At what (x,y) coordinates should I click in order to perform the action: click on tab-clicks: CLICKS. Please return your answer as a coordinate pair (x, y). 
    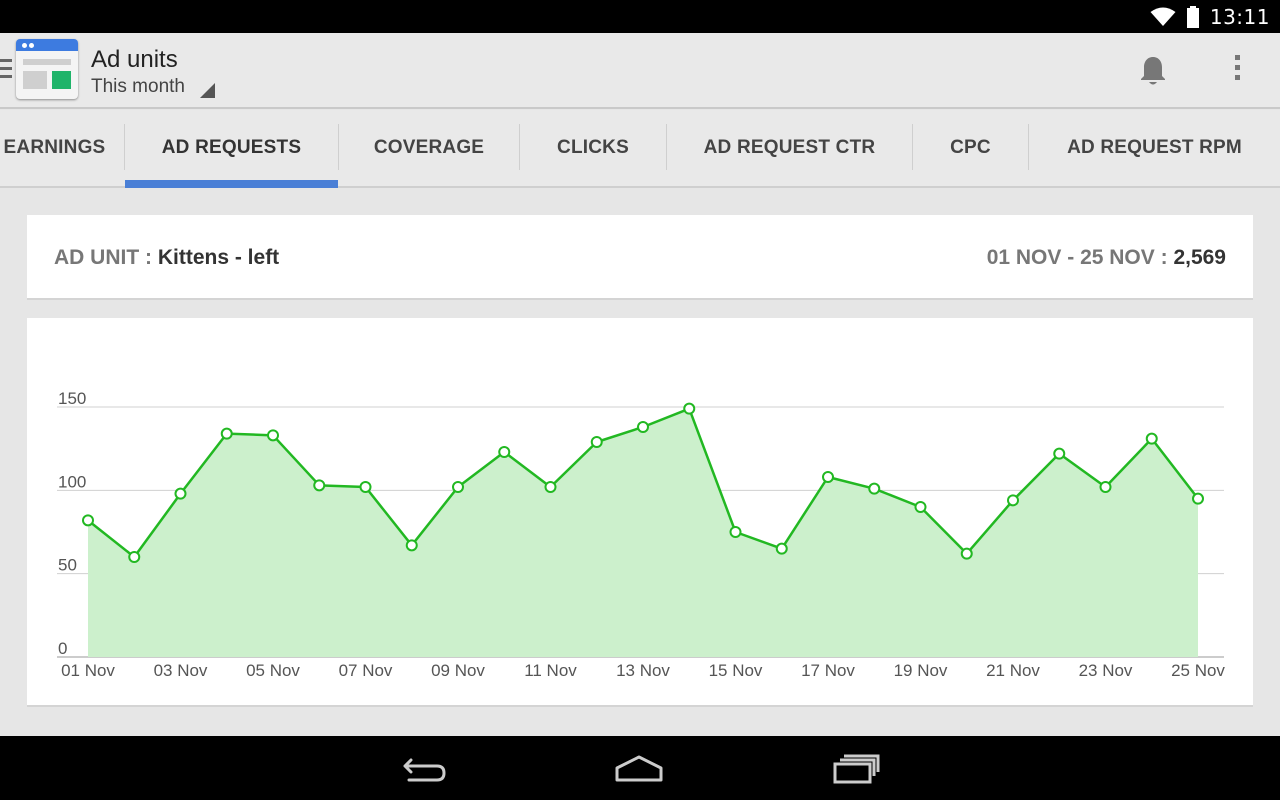
    Looking at the image, I should click on (593, 156).